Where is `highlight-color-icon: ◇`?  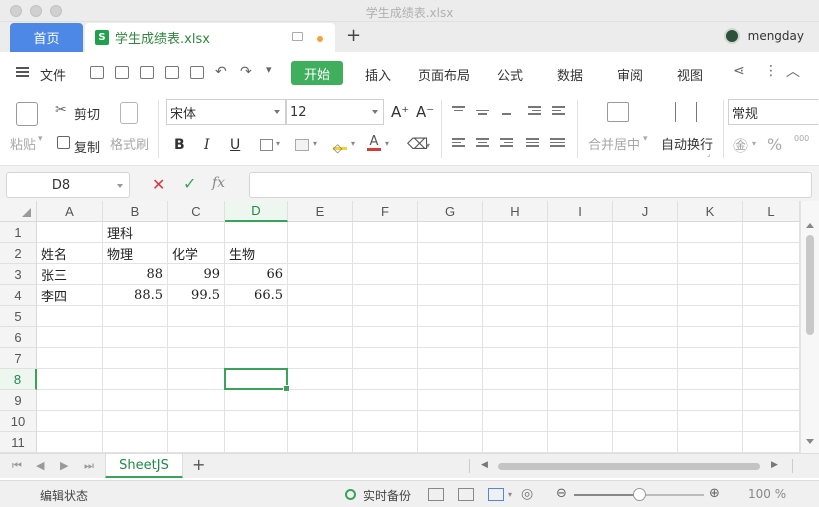
highlight-color-icon: ◇ is located at coordinates (340, 146).